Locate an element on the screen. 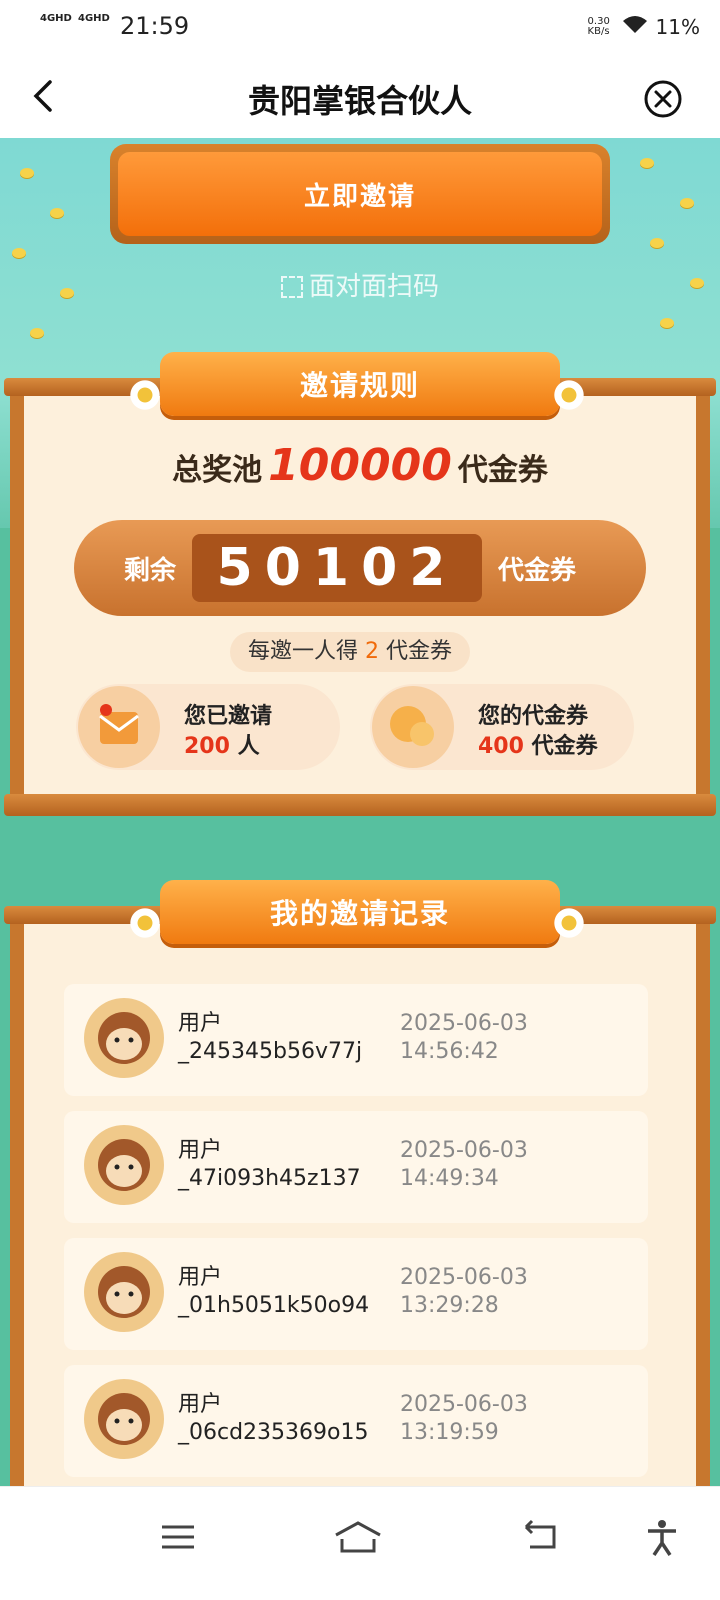 This screenshot has height=1600, width=720. remaining-plank: 剩余 50102 代金券 is located at coordinates (360, 568).